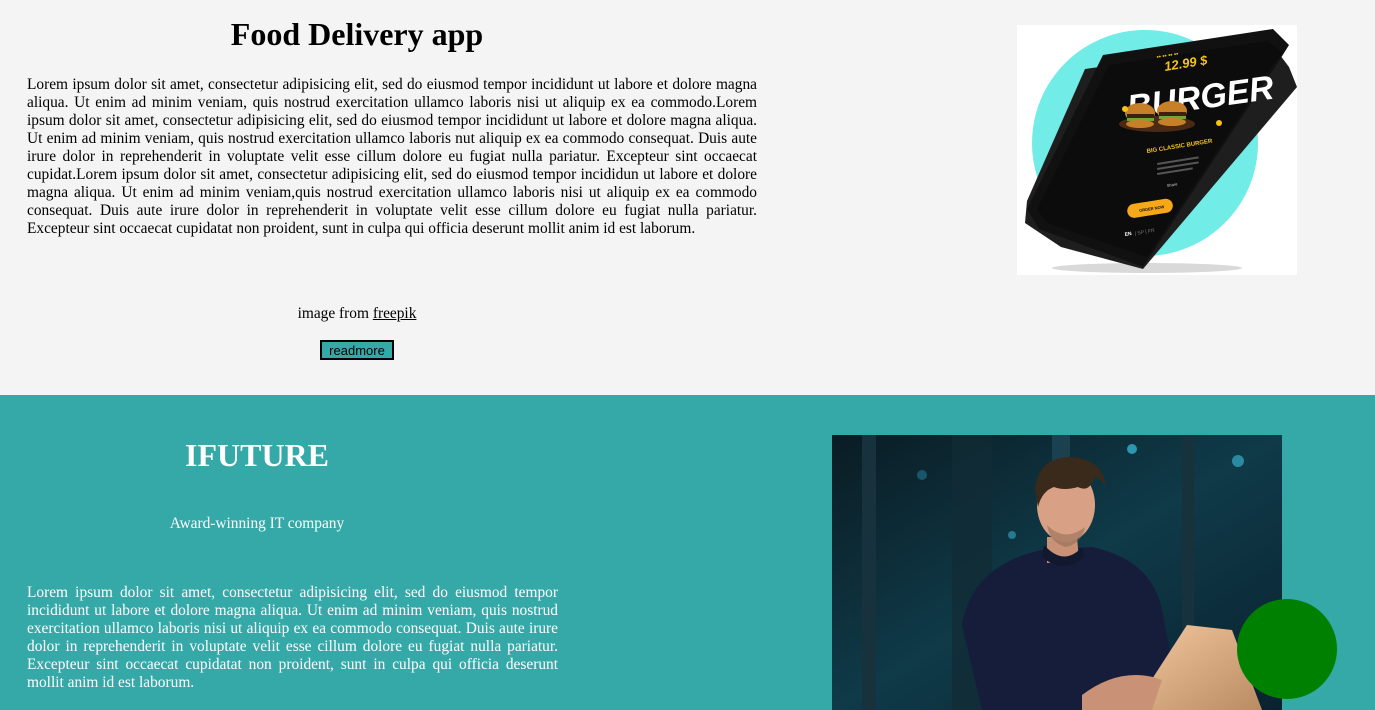 This screenshot has height=710, width=1375. I want to click on freepik-link: freepik, so click(395, 313).